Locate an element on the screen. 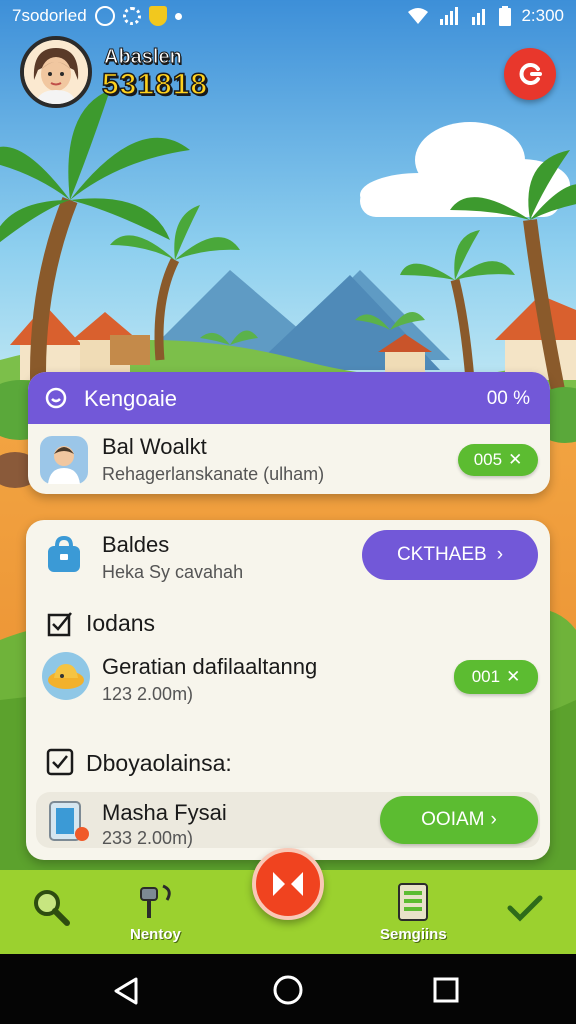 The image size is (576, 1024). top-action-button: CKTHAEB › is located at coordinates (450, 555).